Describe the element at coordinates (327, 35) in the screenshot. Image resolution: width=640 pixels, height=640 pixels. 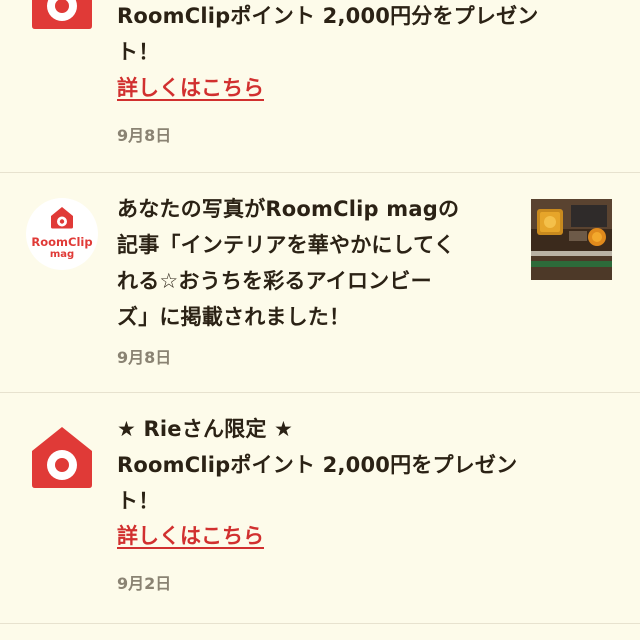
I see `notification-message: RoomClipポイント 2,000円分をプレゼン ト！` at that location.